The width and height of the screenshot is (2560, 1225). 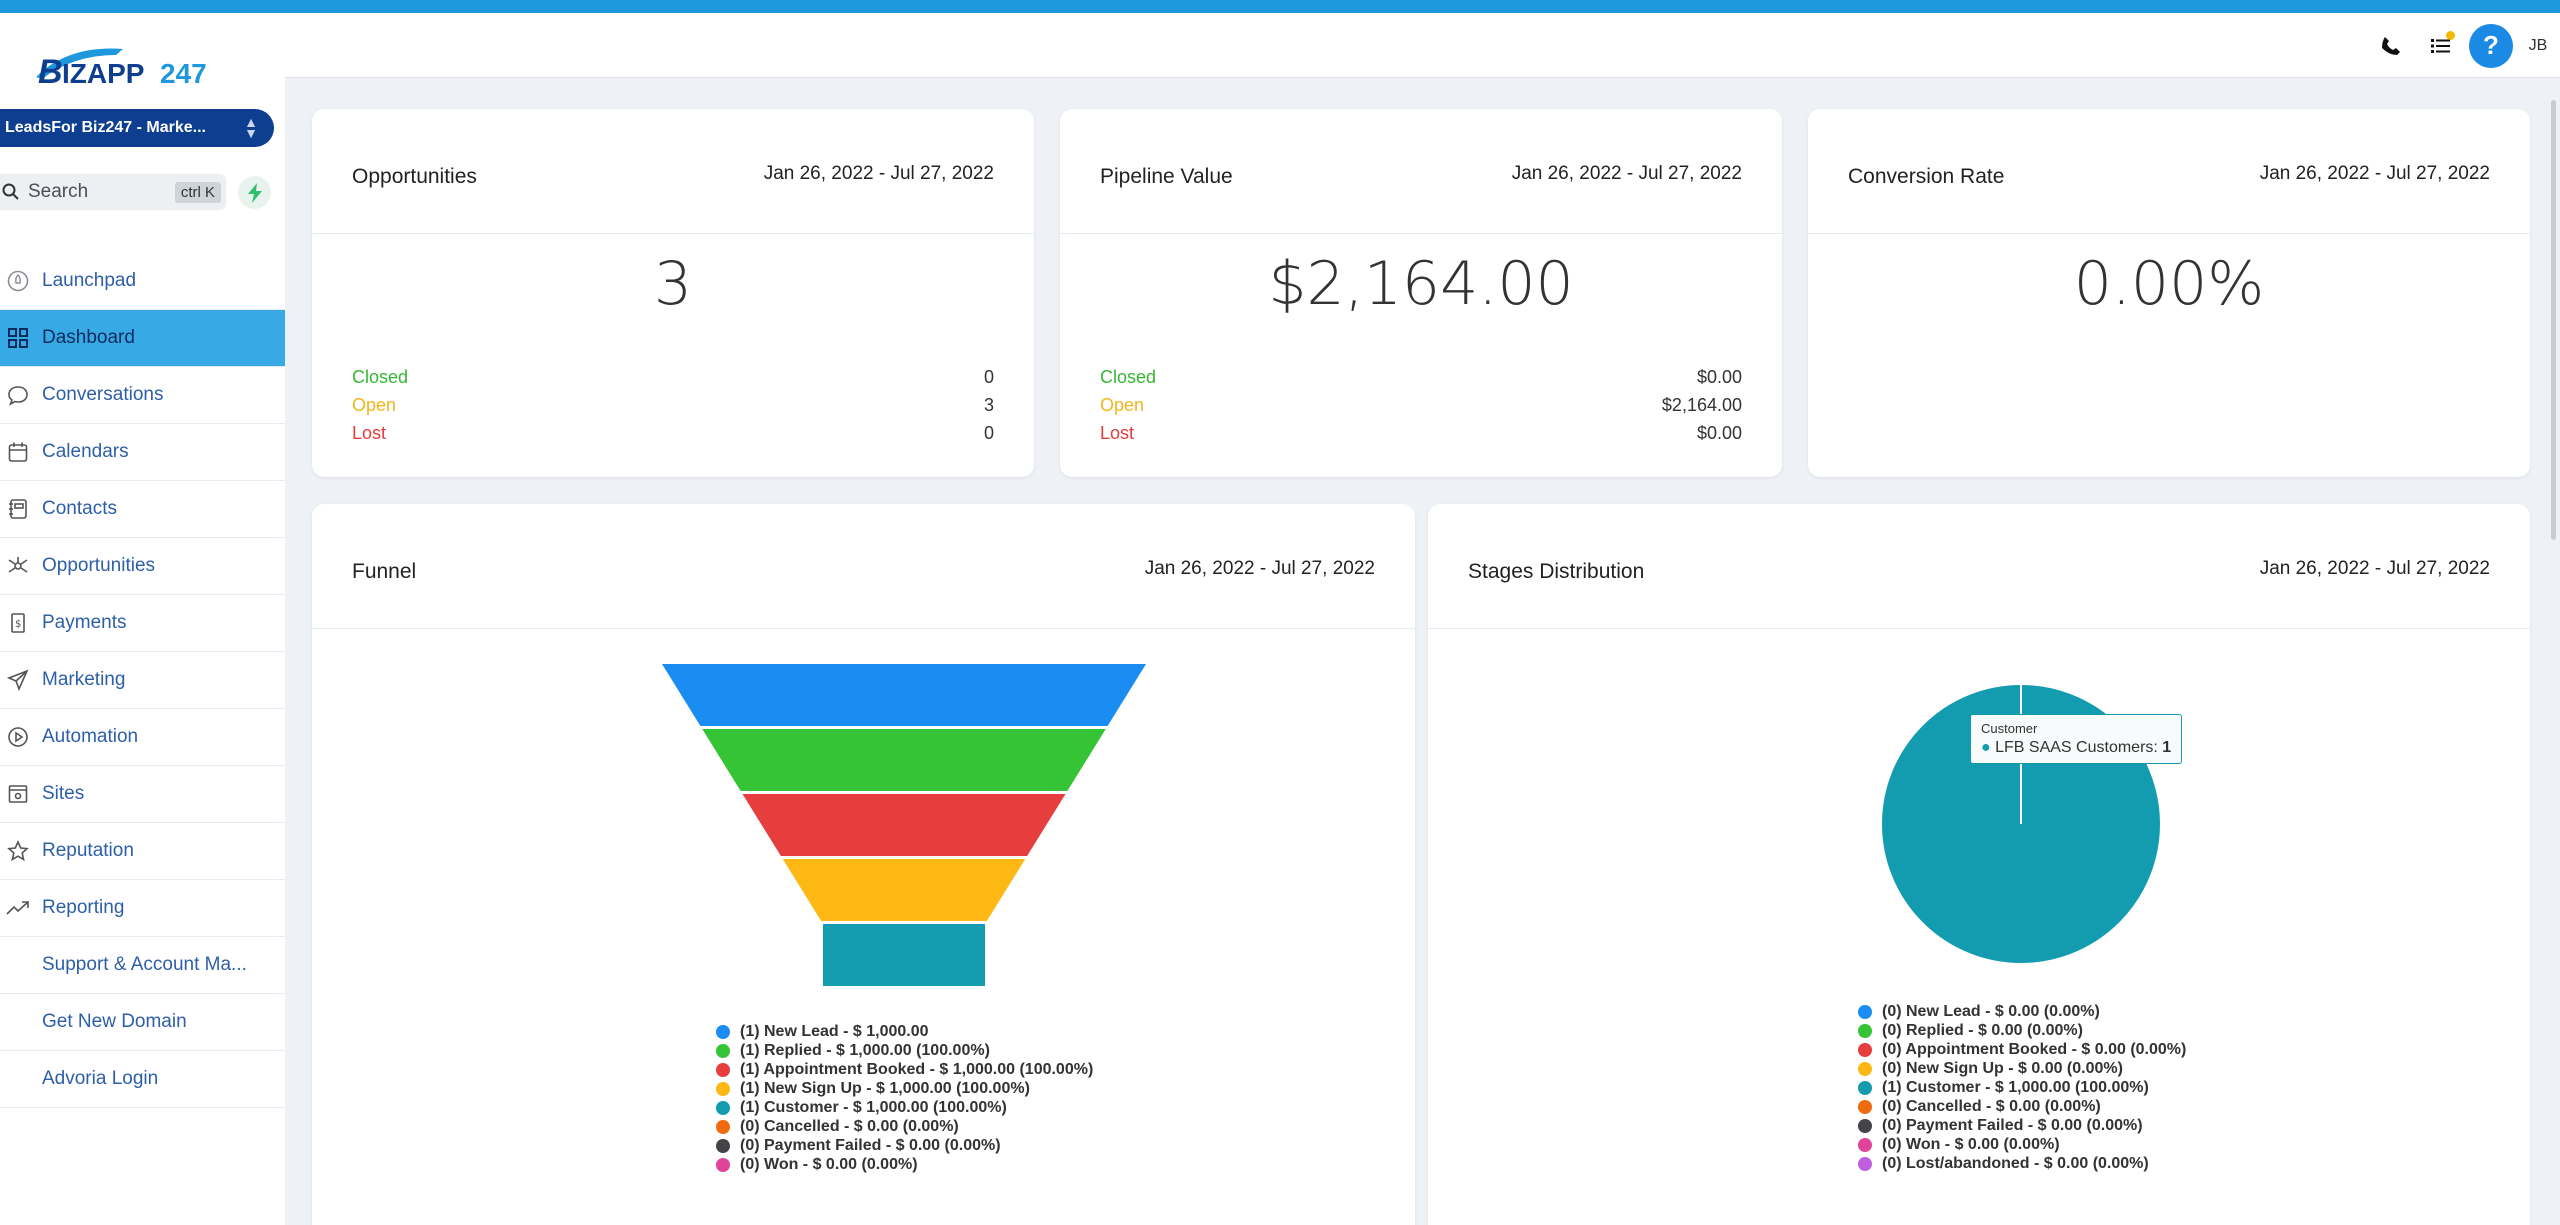 I want to click on conversion-rate-value: 0.00%, so click(x=2169, y=284).